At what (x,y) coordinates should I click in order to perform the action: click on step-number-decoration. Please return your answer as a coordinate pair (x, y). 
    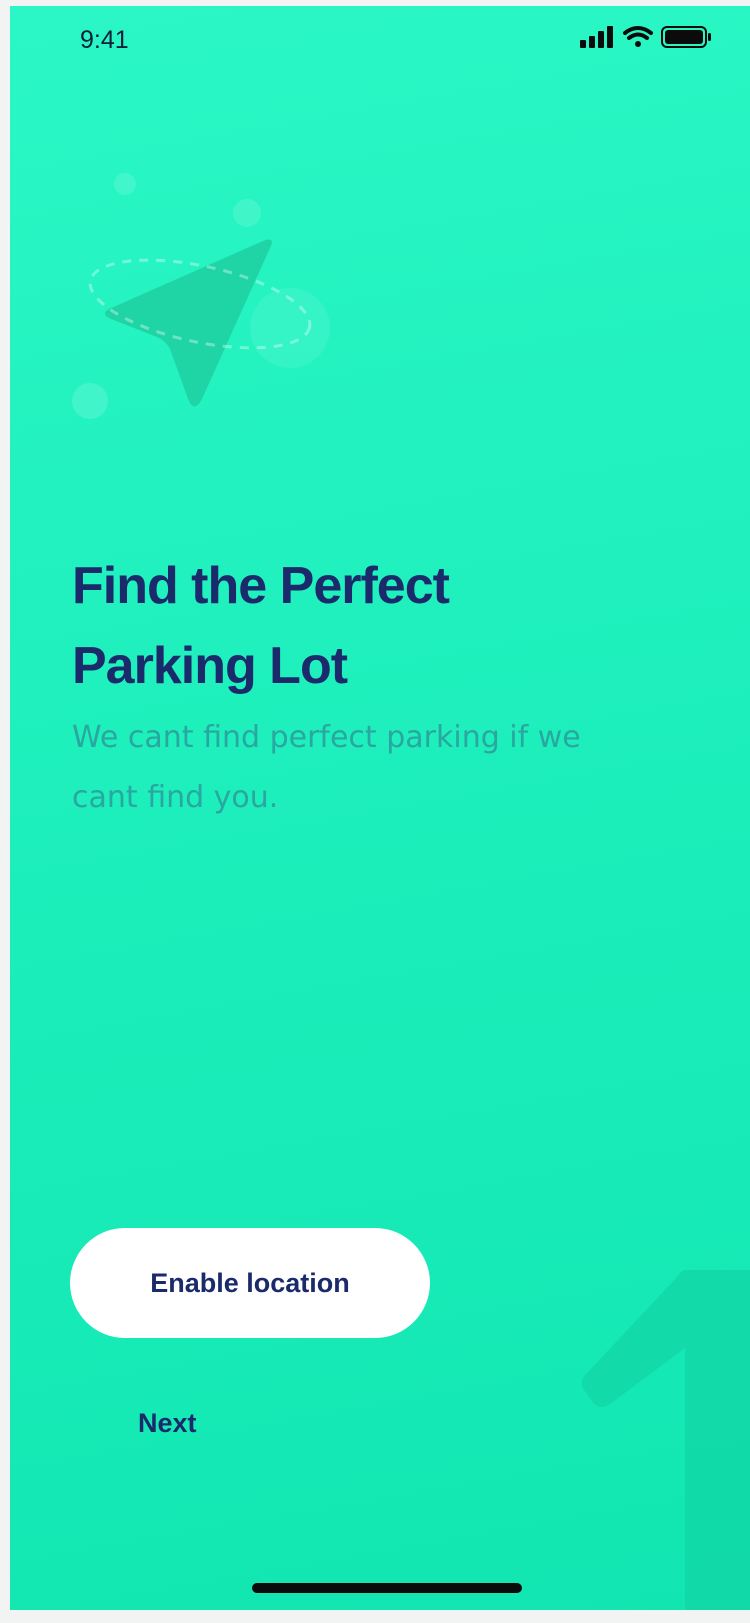
    Looking at the image, I should click on (665, 1440).